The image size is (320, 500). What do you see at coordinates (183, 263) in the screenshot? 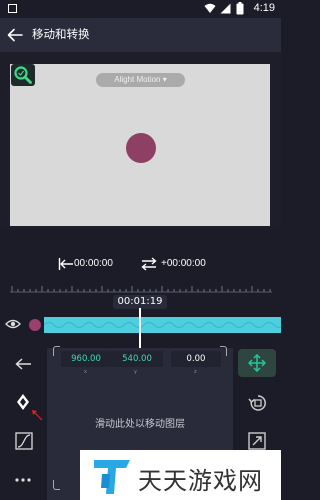
I see `duration: +00:00:00` at bounding box center [183, 263].